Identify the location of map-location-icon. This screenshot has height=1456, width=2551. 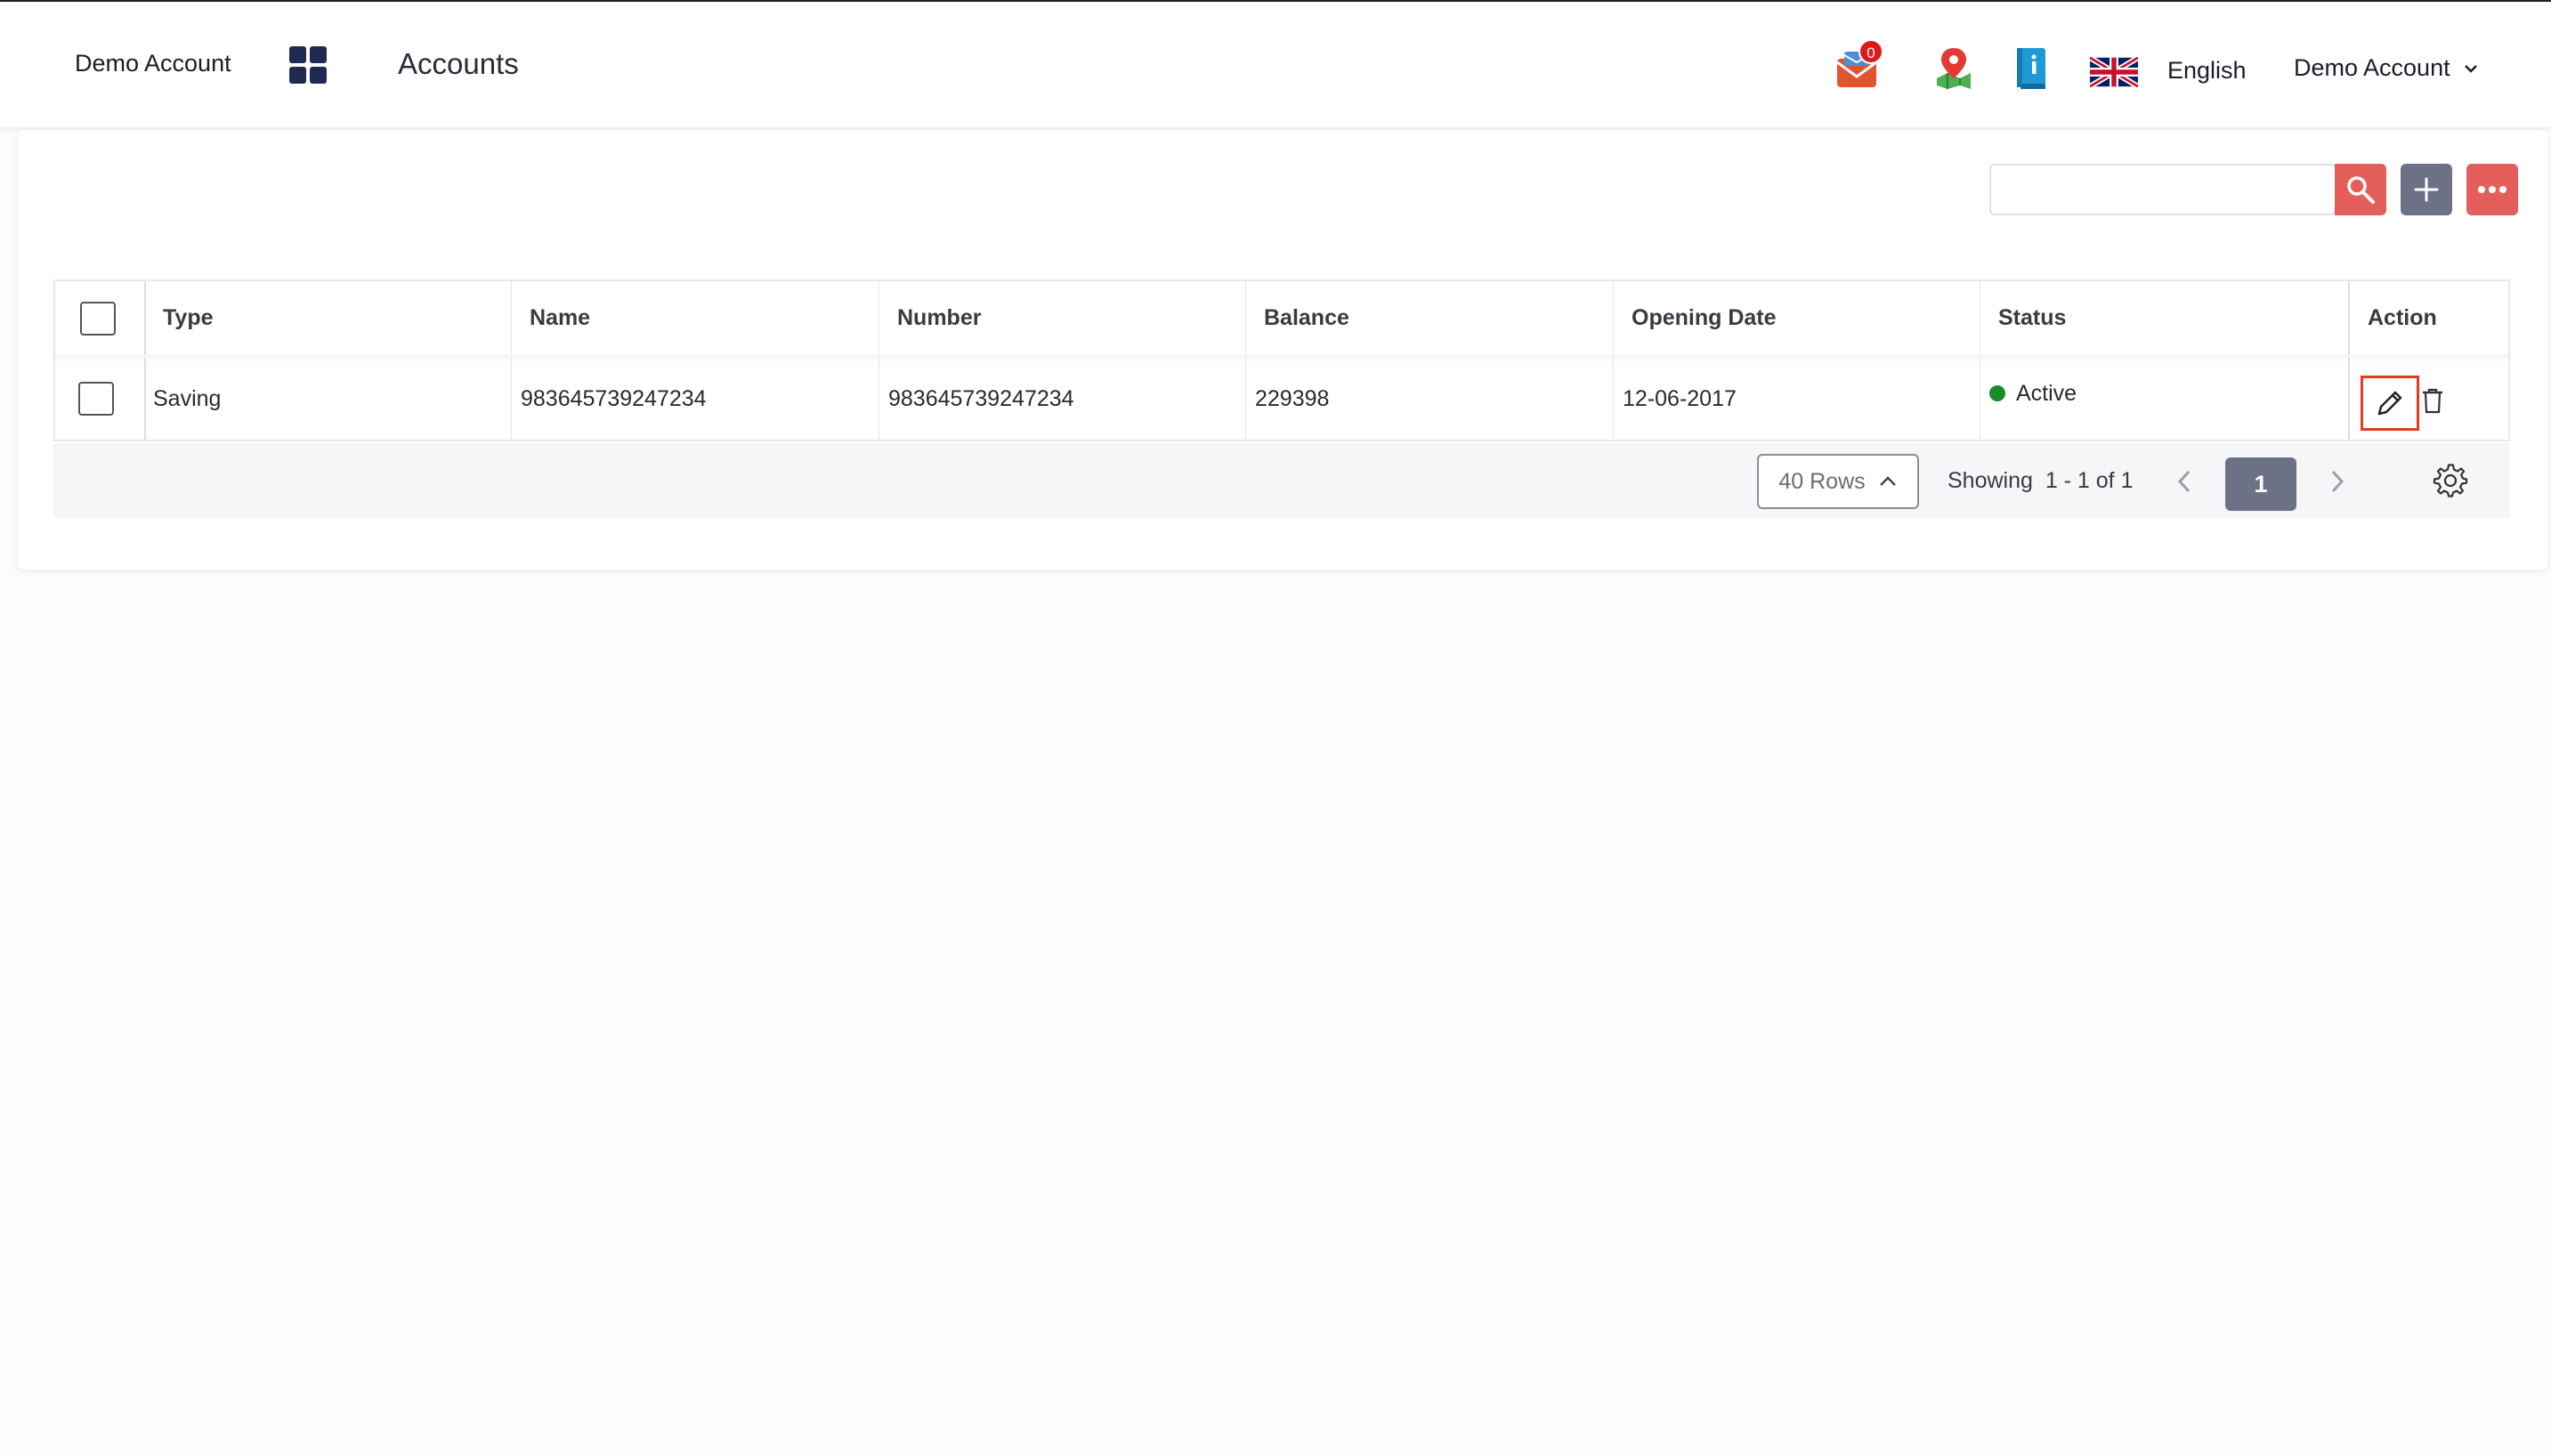
(1953, 68).